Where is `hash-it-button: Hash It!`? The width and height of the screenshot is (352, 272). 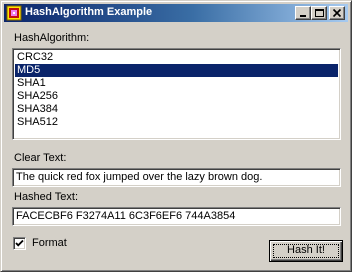
hash-it-button: Hash It! is located at coordinates (306, 251).